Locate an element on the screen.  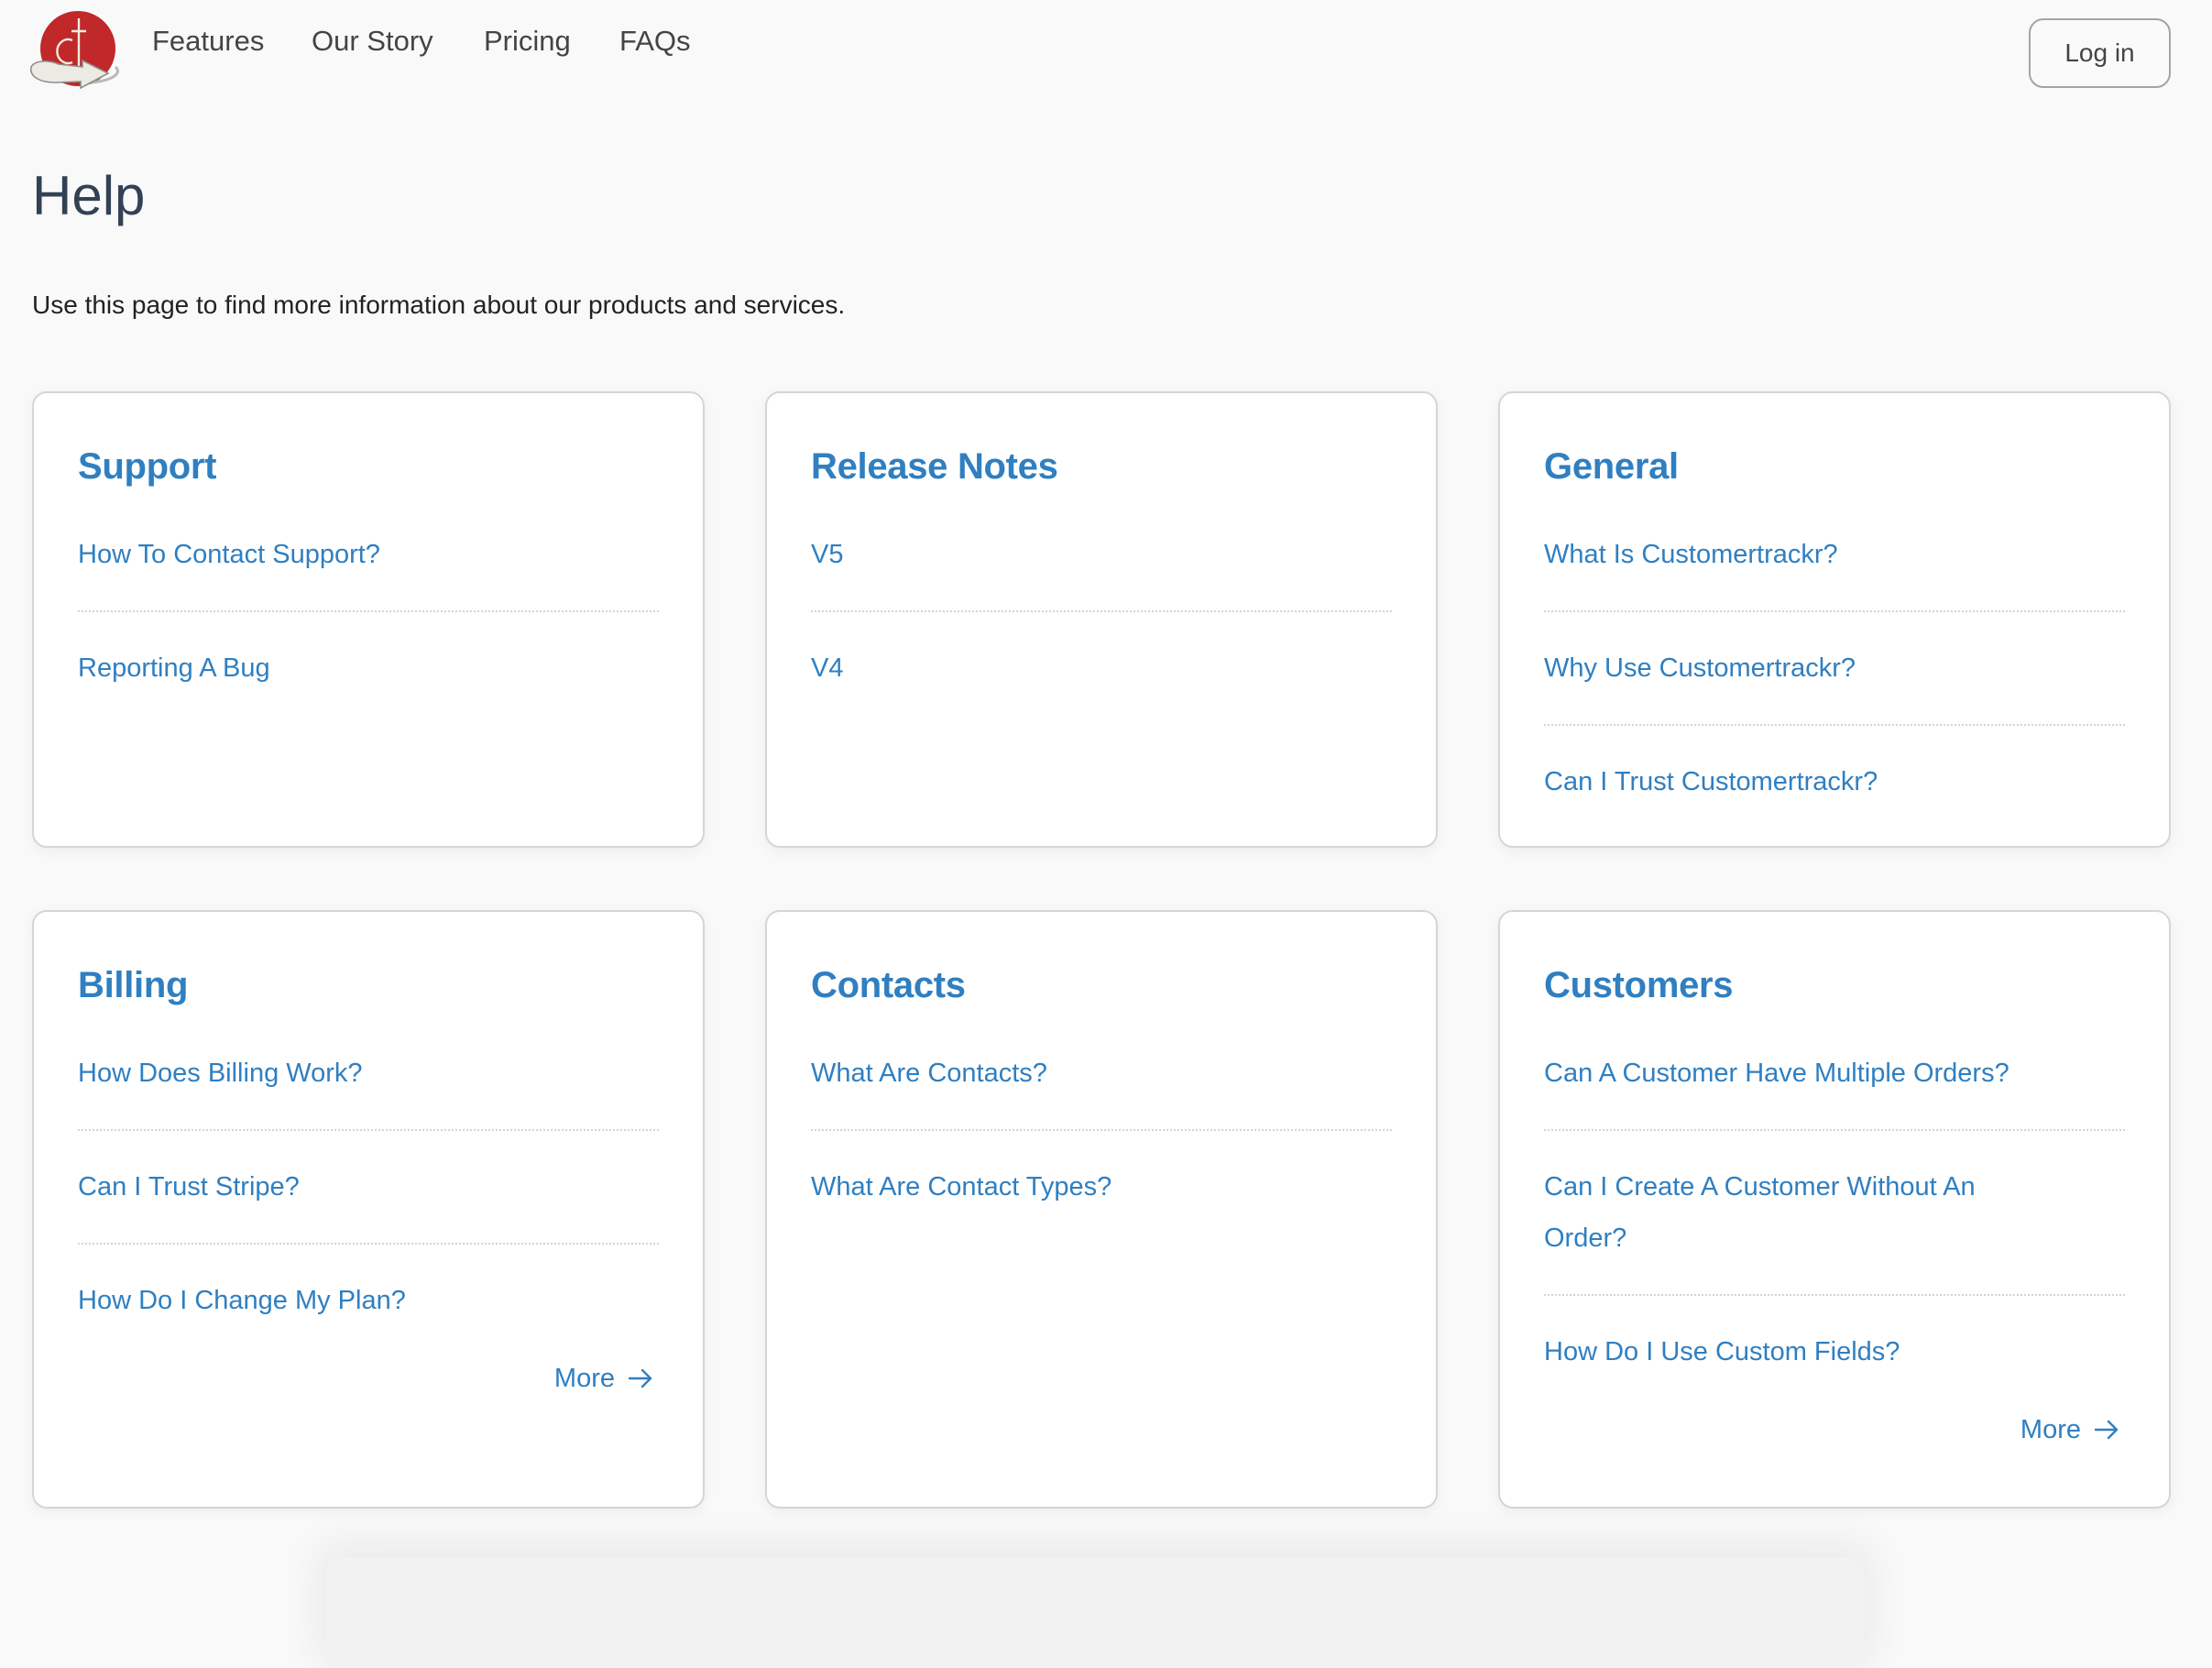
footer-section-edge is located at coordinates (1095, 1613).